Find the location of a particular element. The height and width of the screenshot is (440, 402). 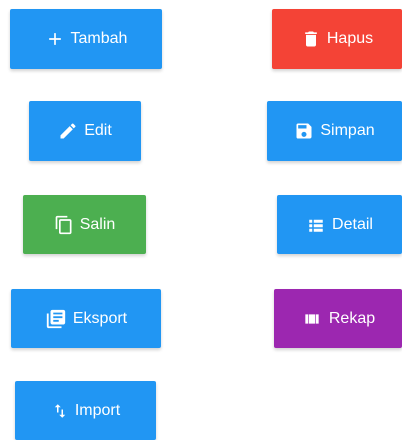

detail-button-label: Detail is located at coordinates (352, 224).